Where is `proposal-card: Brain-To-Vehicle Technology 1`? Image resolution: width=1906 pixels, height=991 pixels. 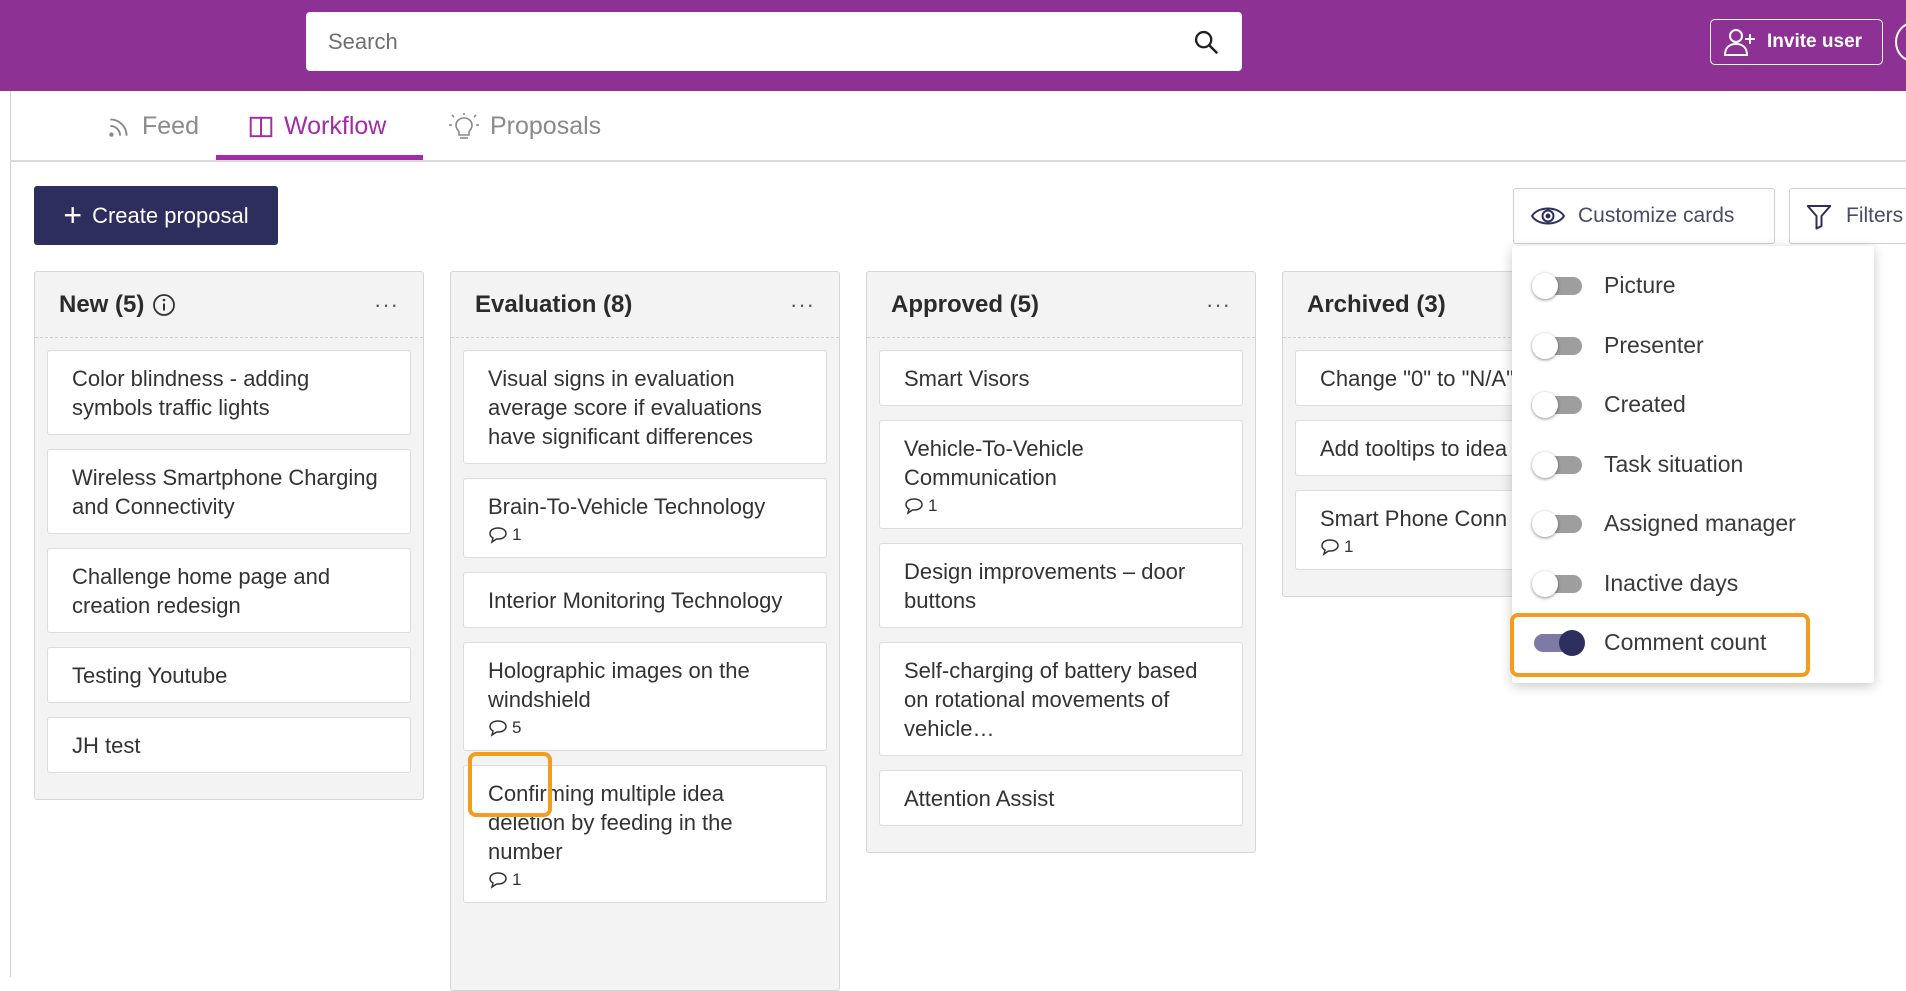 proposal-card: Brain-To-Vehicle Technology 1 is located at coordinates (645, 518).